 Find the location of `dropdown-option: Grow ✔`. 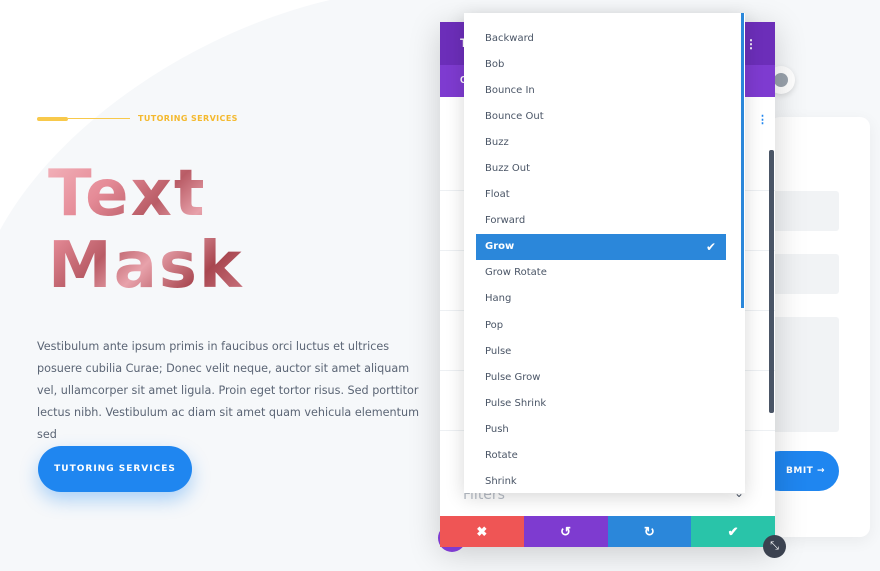

dropdown-option: Grow ✔ is located at coordinates (601, 246).